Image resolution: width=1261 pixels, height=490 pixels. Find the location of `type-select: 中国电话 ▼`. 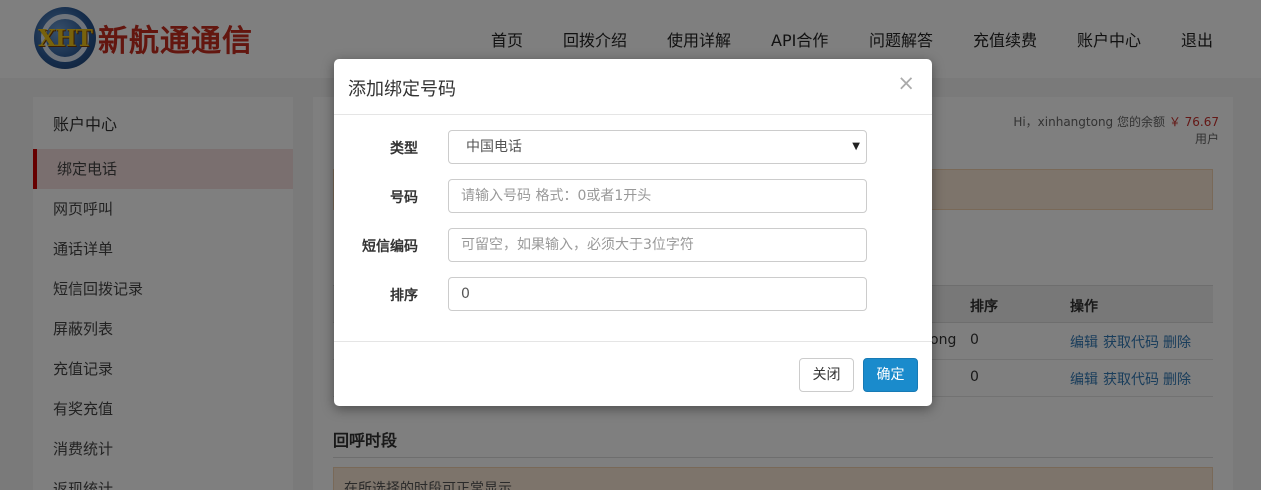

type-select: 中国电话 ▼ is located at coordinates (657, 147).